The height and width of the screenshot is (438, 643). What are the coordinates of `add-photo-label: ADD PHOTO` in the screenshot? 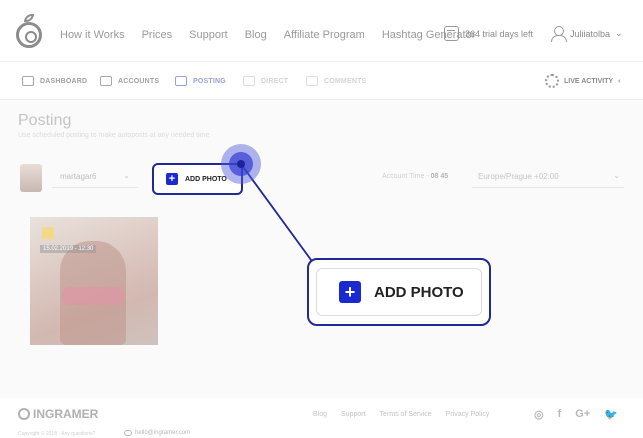 It's located at (206, 179).